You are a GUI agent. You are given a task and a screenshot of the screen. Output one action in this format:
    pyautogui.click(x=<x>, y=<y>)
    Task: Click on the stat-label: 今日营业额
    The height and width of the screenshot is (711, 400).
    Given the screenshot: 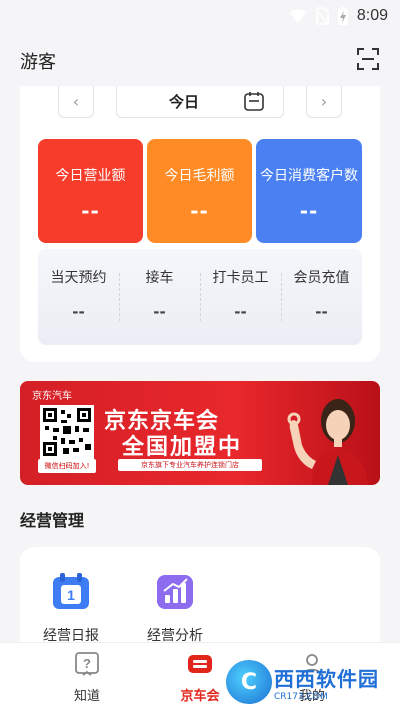 What is the action you would take?
    pyautogui.click(x=90, y=176)
    